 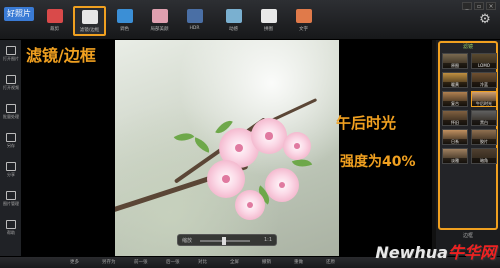 I want to click on help-icon, so click(x=11, y=224).